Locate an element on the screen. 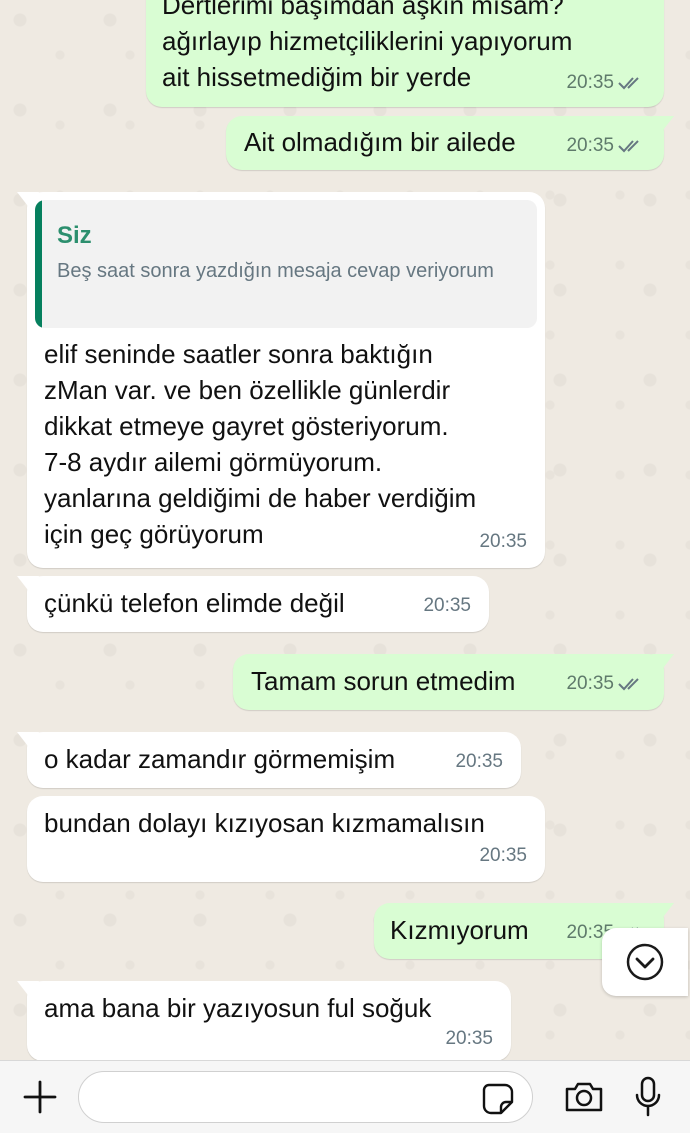  camera-button is located at coordinates (584, 1097).